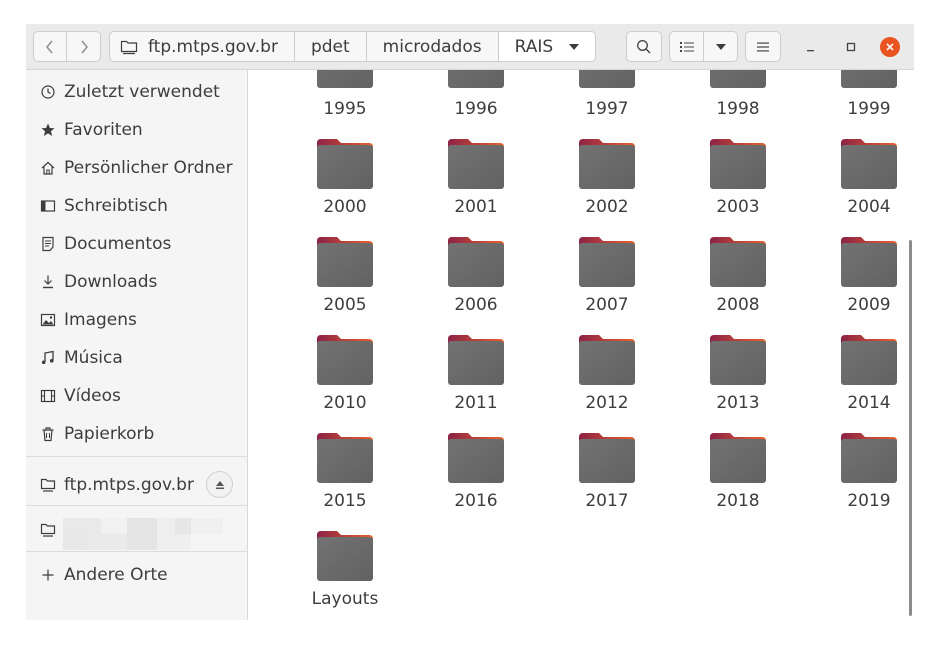 Image resolution: width=940 pixels, height=649 pixels. I want to click on path-crumb-rais: RAIS, so click(547, 46).